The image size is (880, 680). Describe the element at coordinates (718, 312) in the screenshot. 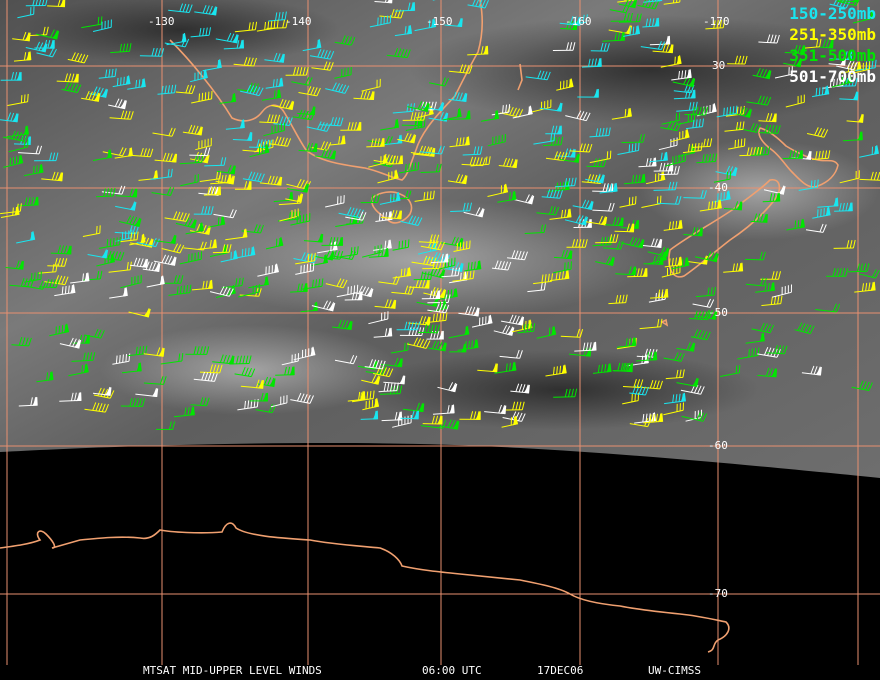

I see `latitude-label: -50` at that location.